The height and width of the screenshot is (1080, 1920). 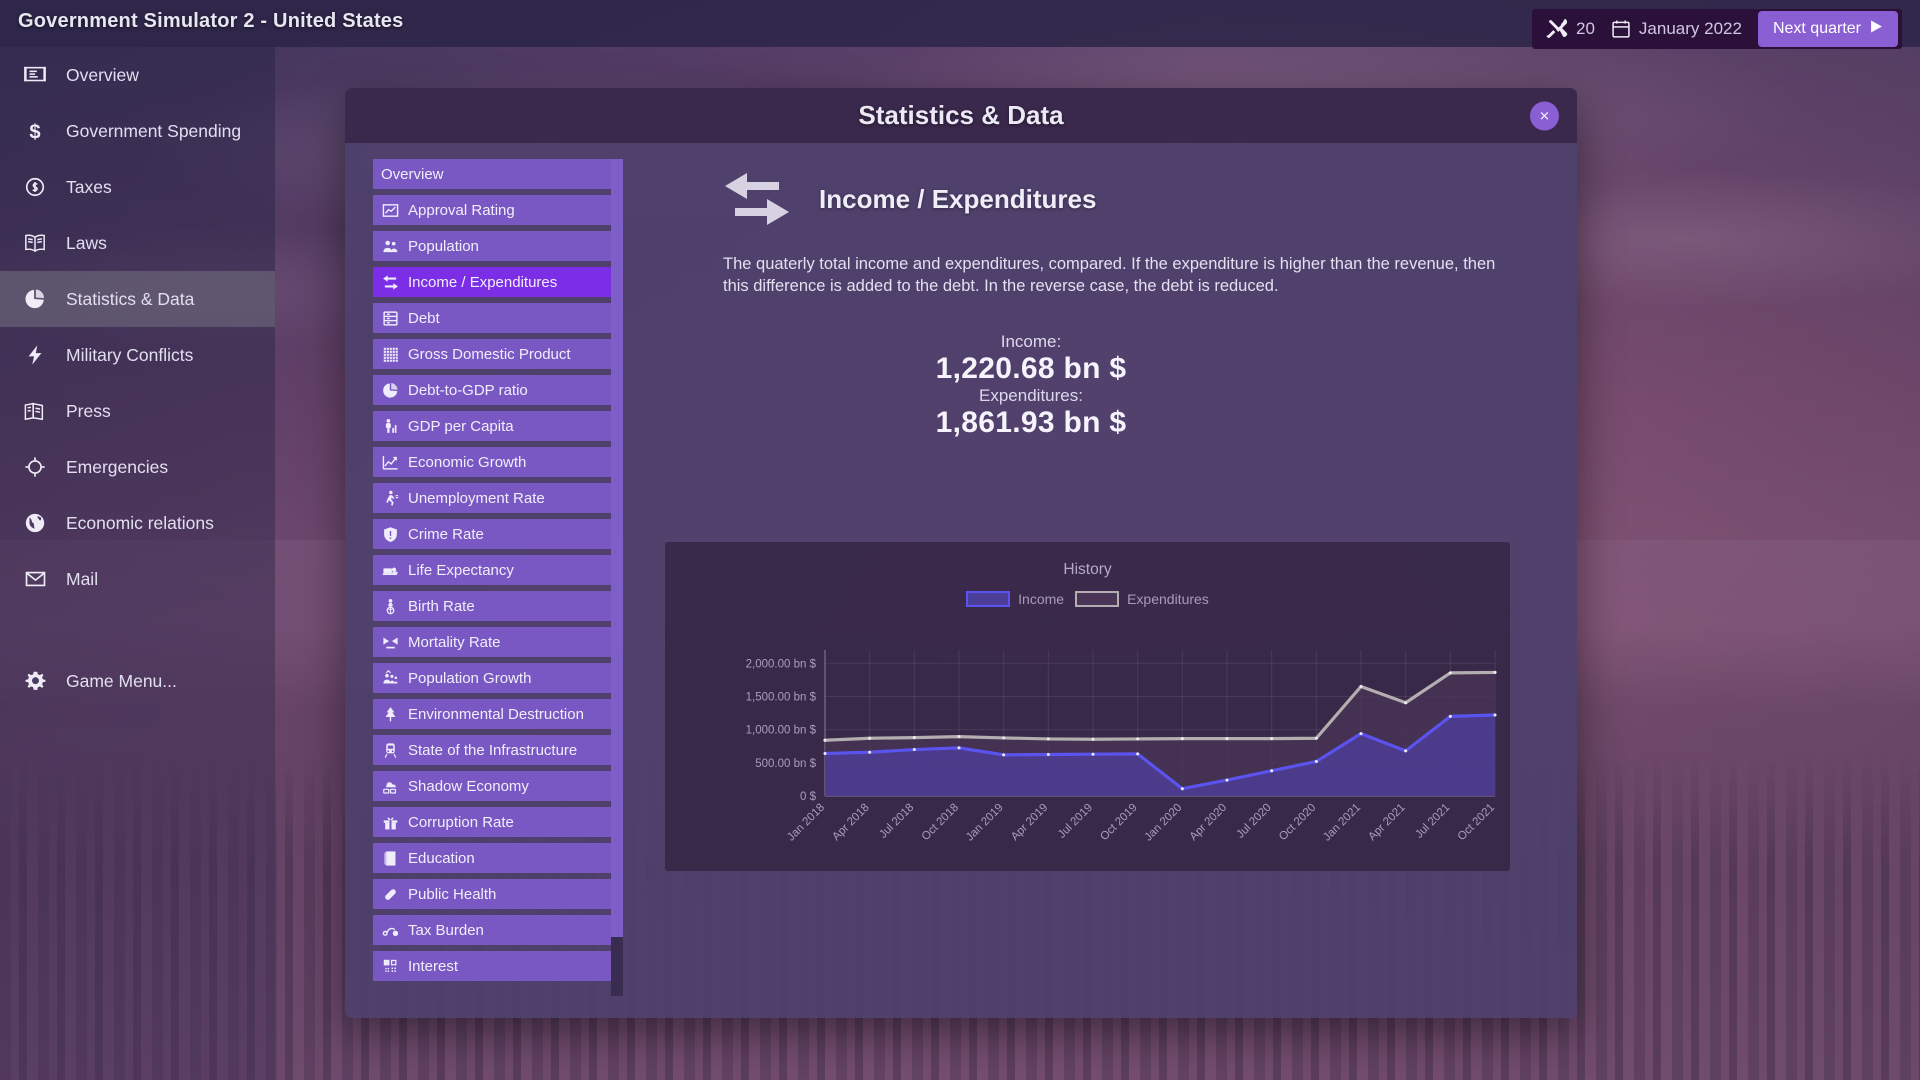 What do you see at coordinates (492, 606) in the screenshot?
I see `stat-list-item: Birth Rate` at bounding box center [492, 606].